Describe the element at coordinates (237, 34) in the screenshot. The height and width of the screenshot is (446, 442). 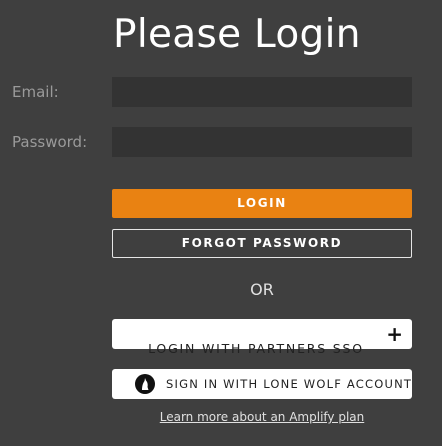
I see `page-title: Please Login` at that location.